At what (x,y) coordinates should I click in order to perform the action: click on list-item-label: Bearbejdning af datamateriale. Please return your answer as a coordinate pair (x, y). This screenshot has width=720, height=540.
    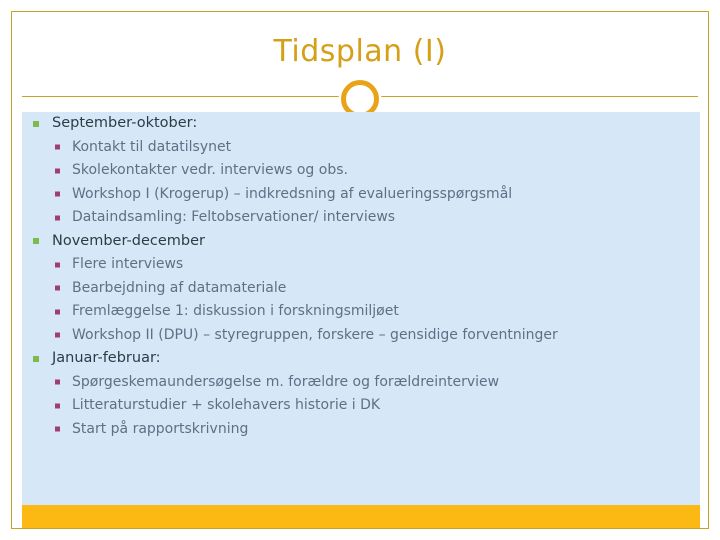
    Looking at the image, I should click on (179, 287).